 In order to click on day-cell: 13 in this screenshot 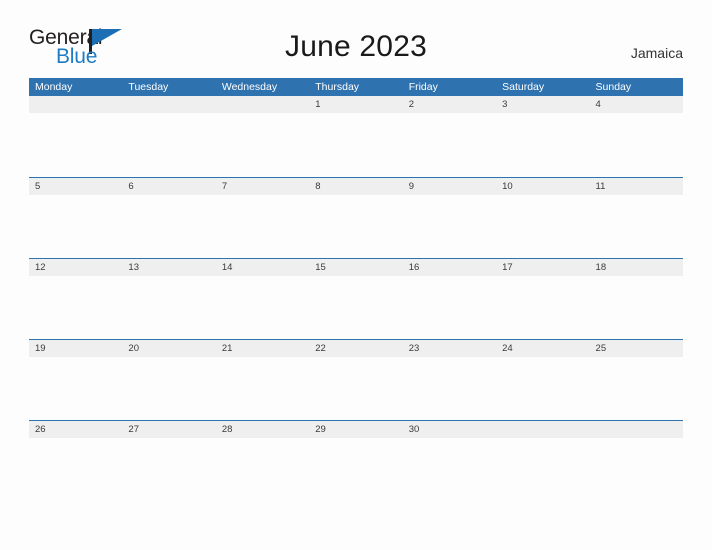, I will do `click(168, 267)`.